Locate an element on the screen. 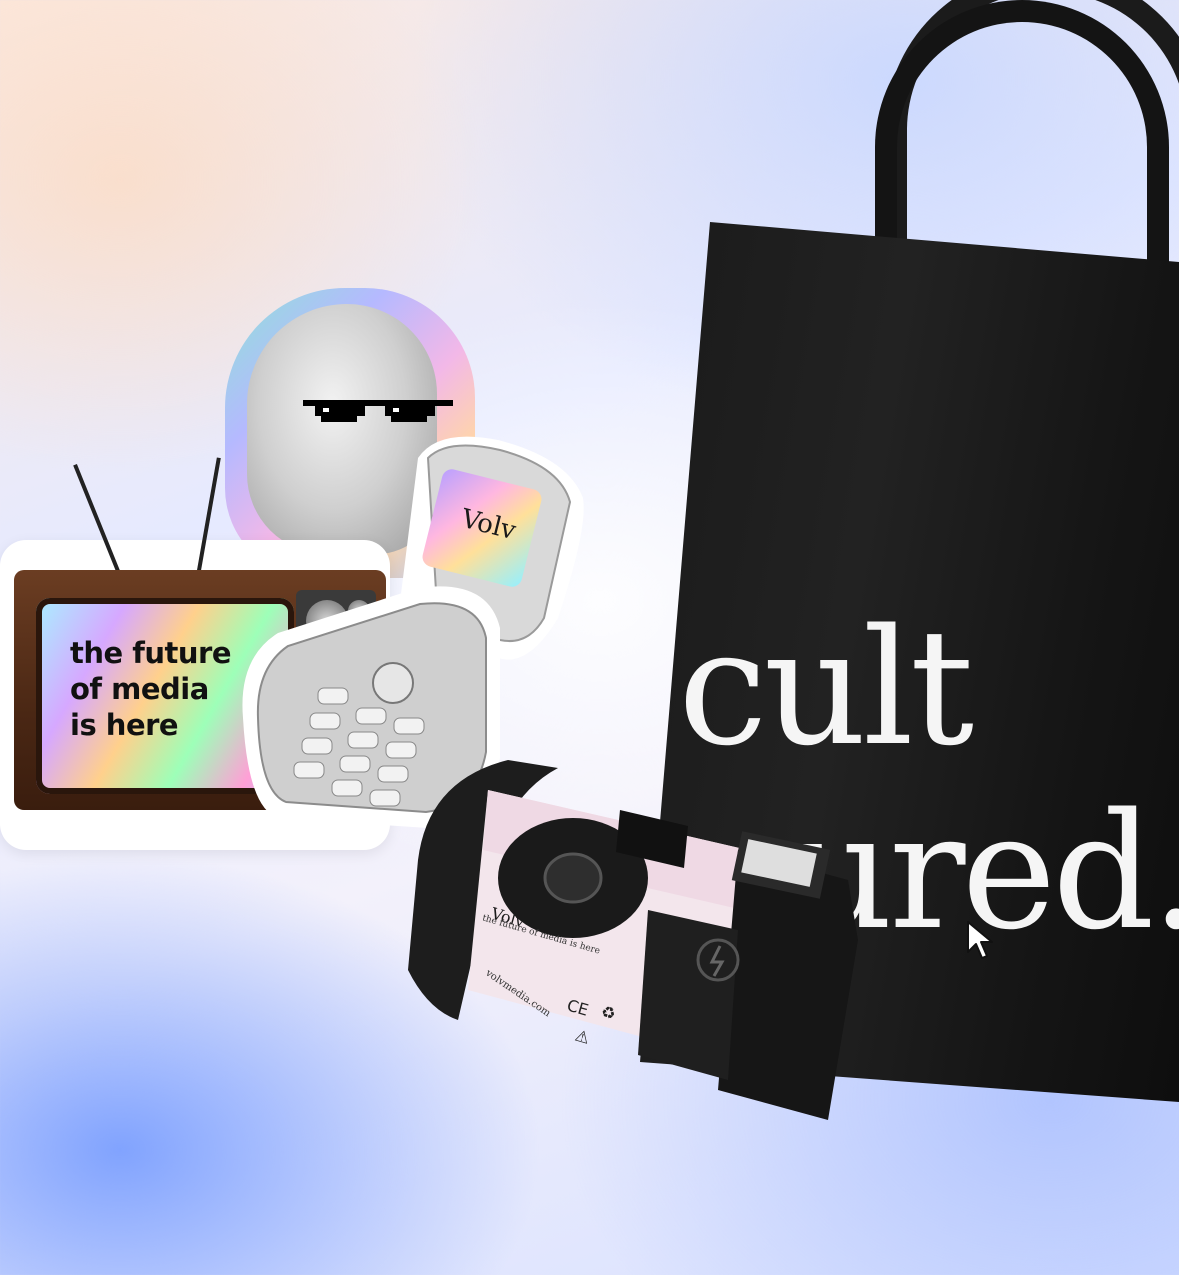 The width and height of the screenshot is (1179, 1275). tv-screen-text: the future of media is here is located at coordinates (151, 689).